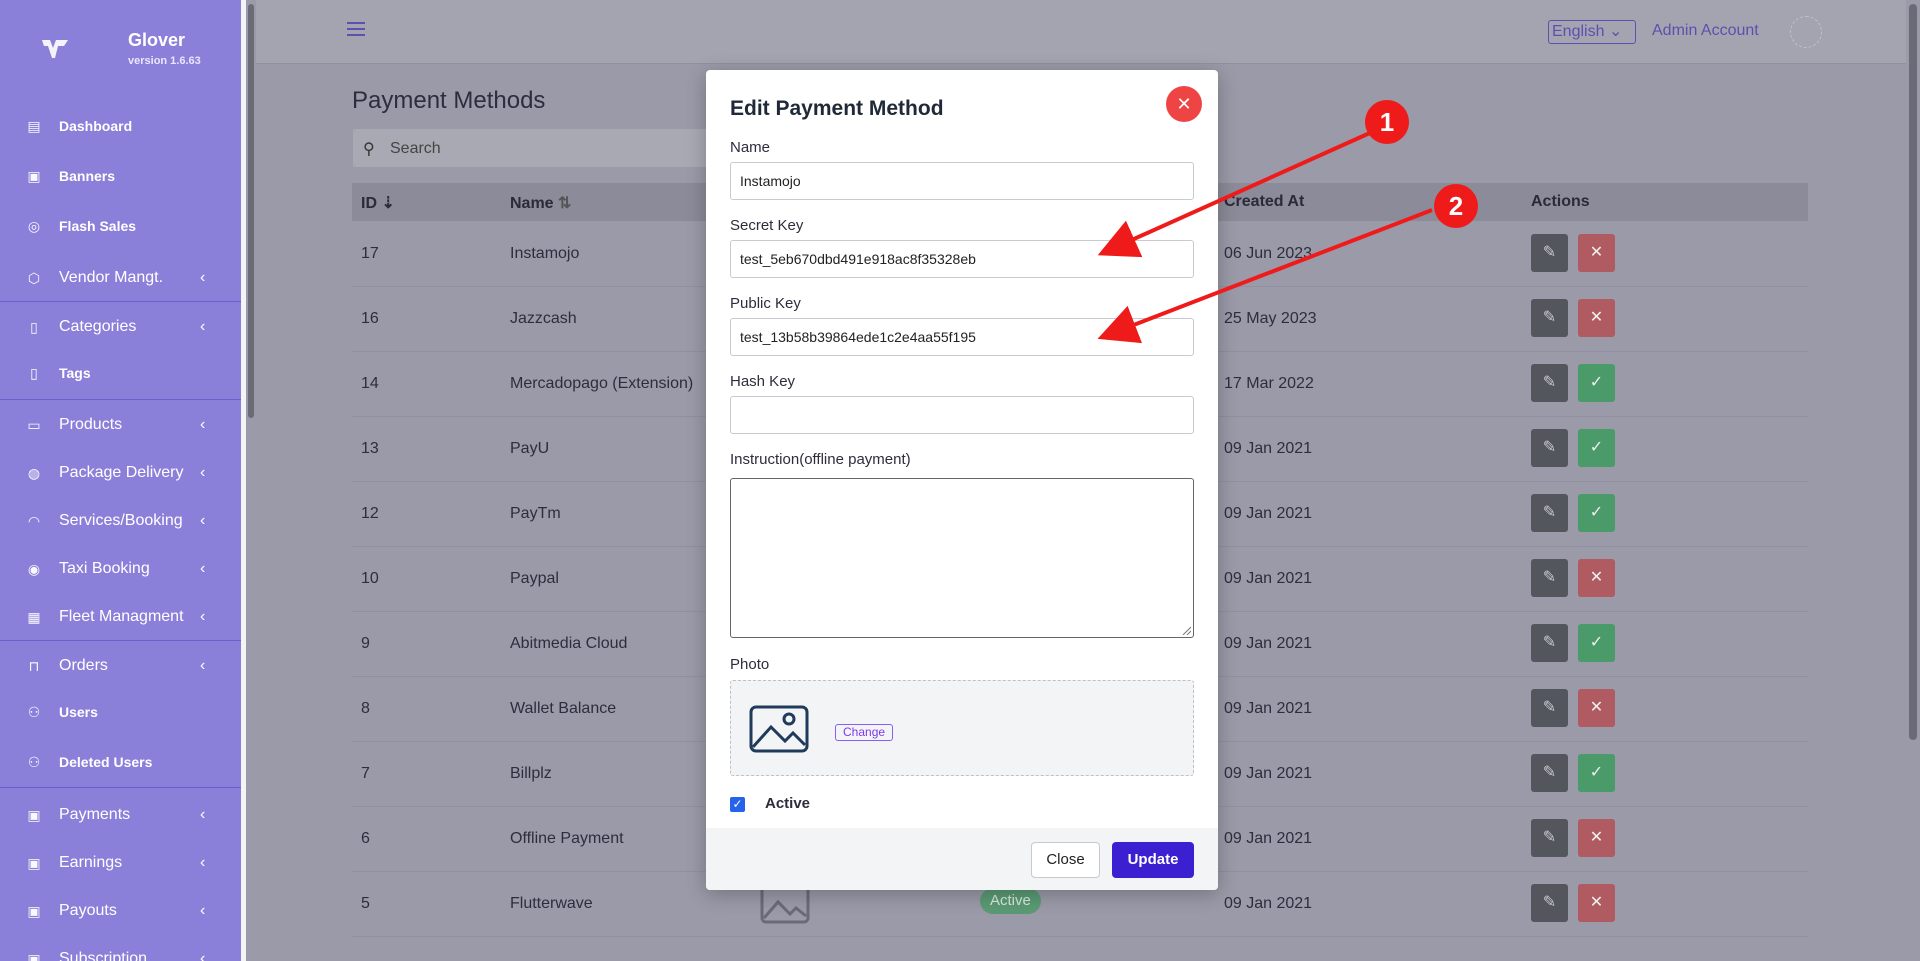 Image resolution: width=1920 pixels, height=961 pixels. What do you see at coordinates (370, 513) in the screenshot?
I see `cell-id: 12` at bounding box center [370, 513].